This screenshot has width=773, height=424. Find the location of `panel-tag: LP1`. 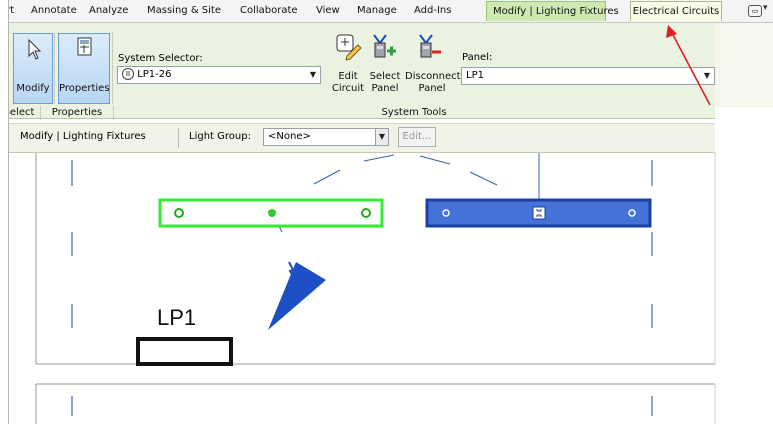

panel-tag: LP1 is located at coordinates (176, 317).